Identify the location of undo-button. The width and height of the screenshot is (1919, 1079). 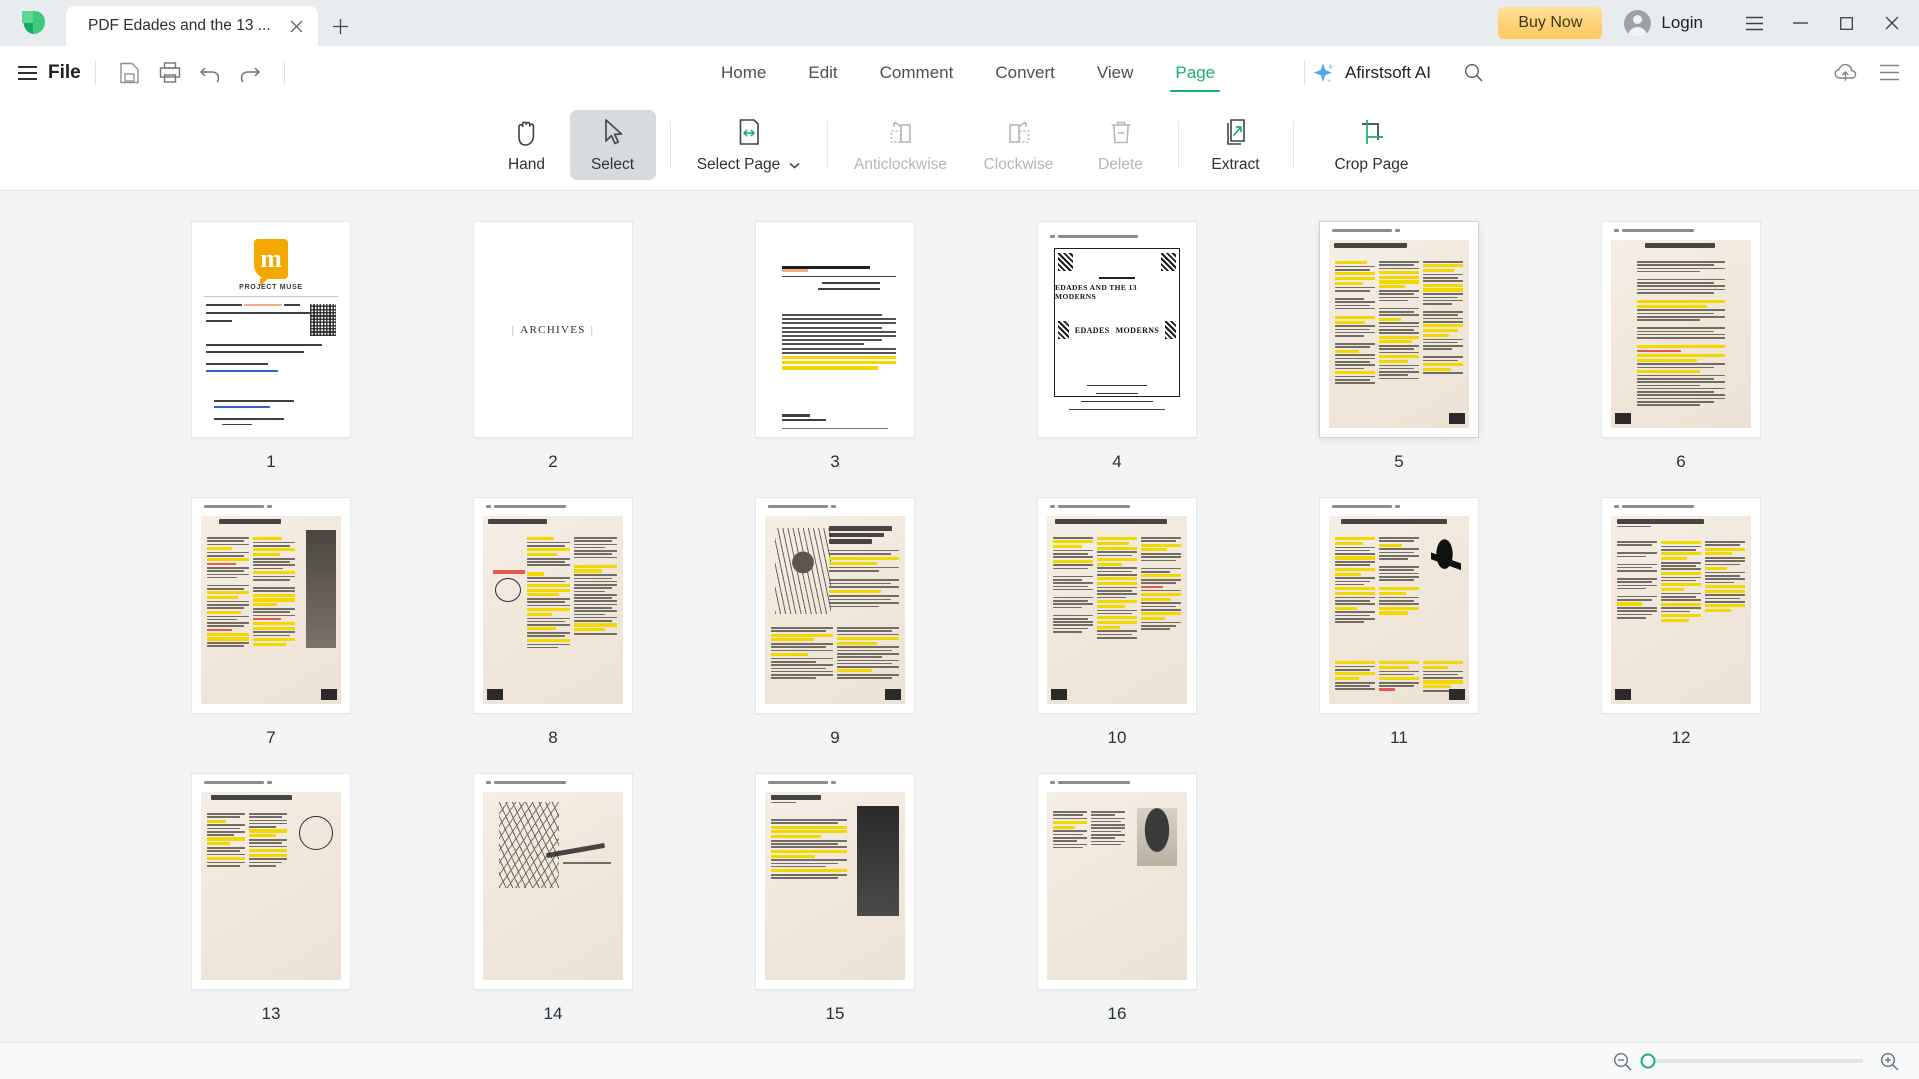
(210, 73).